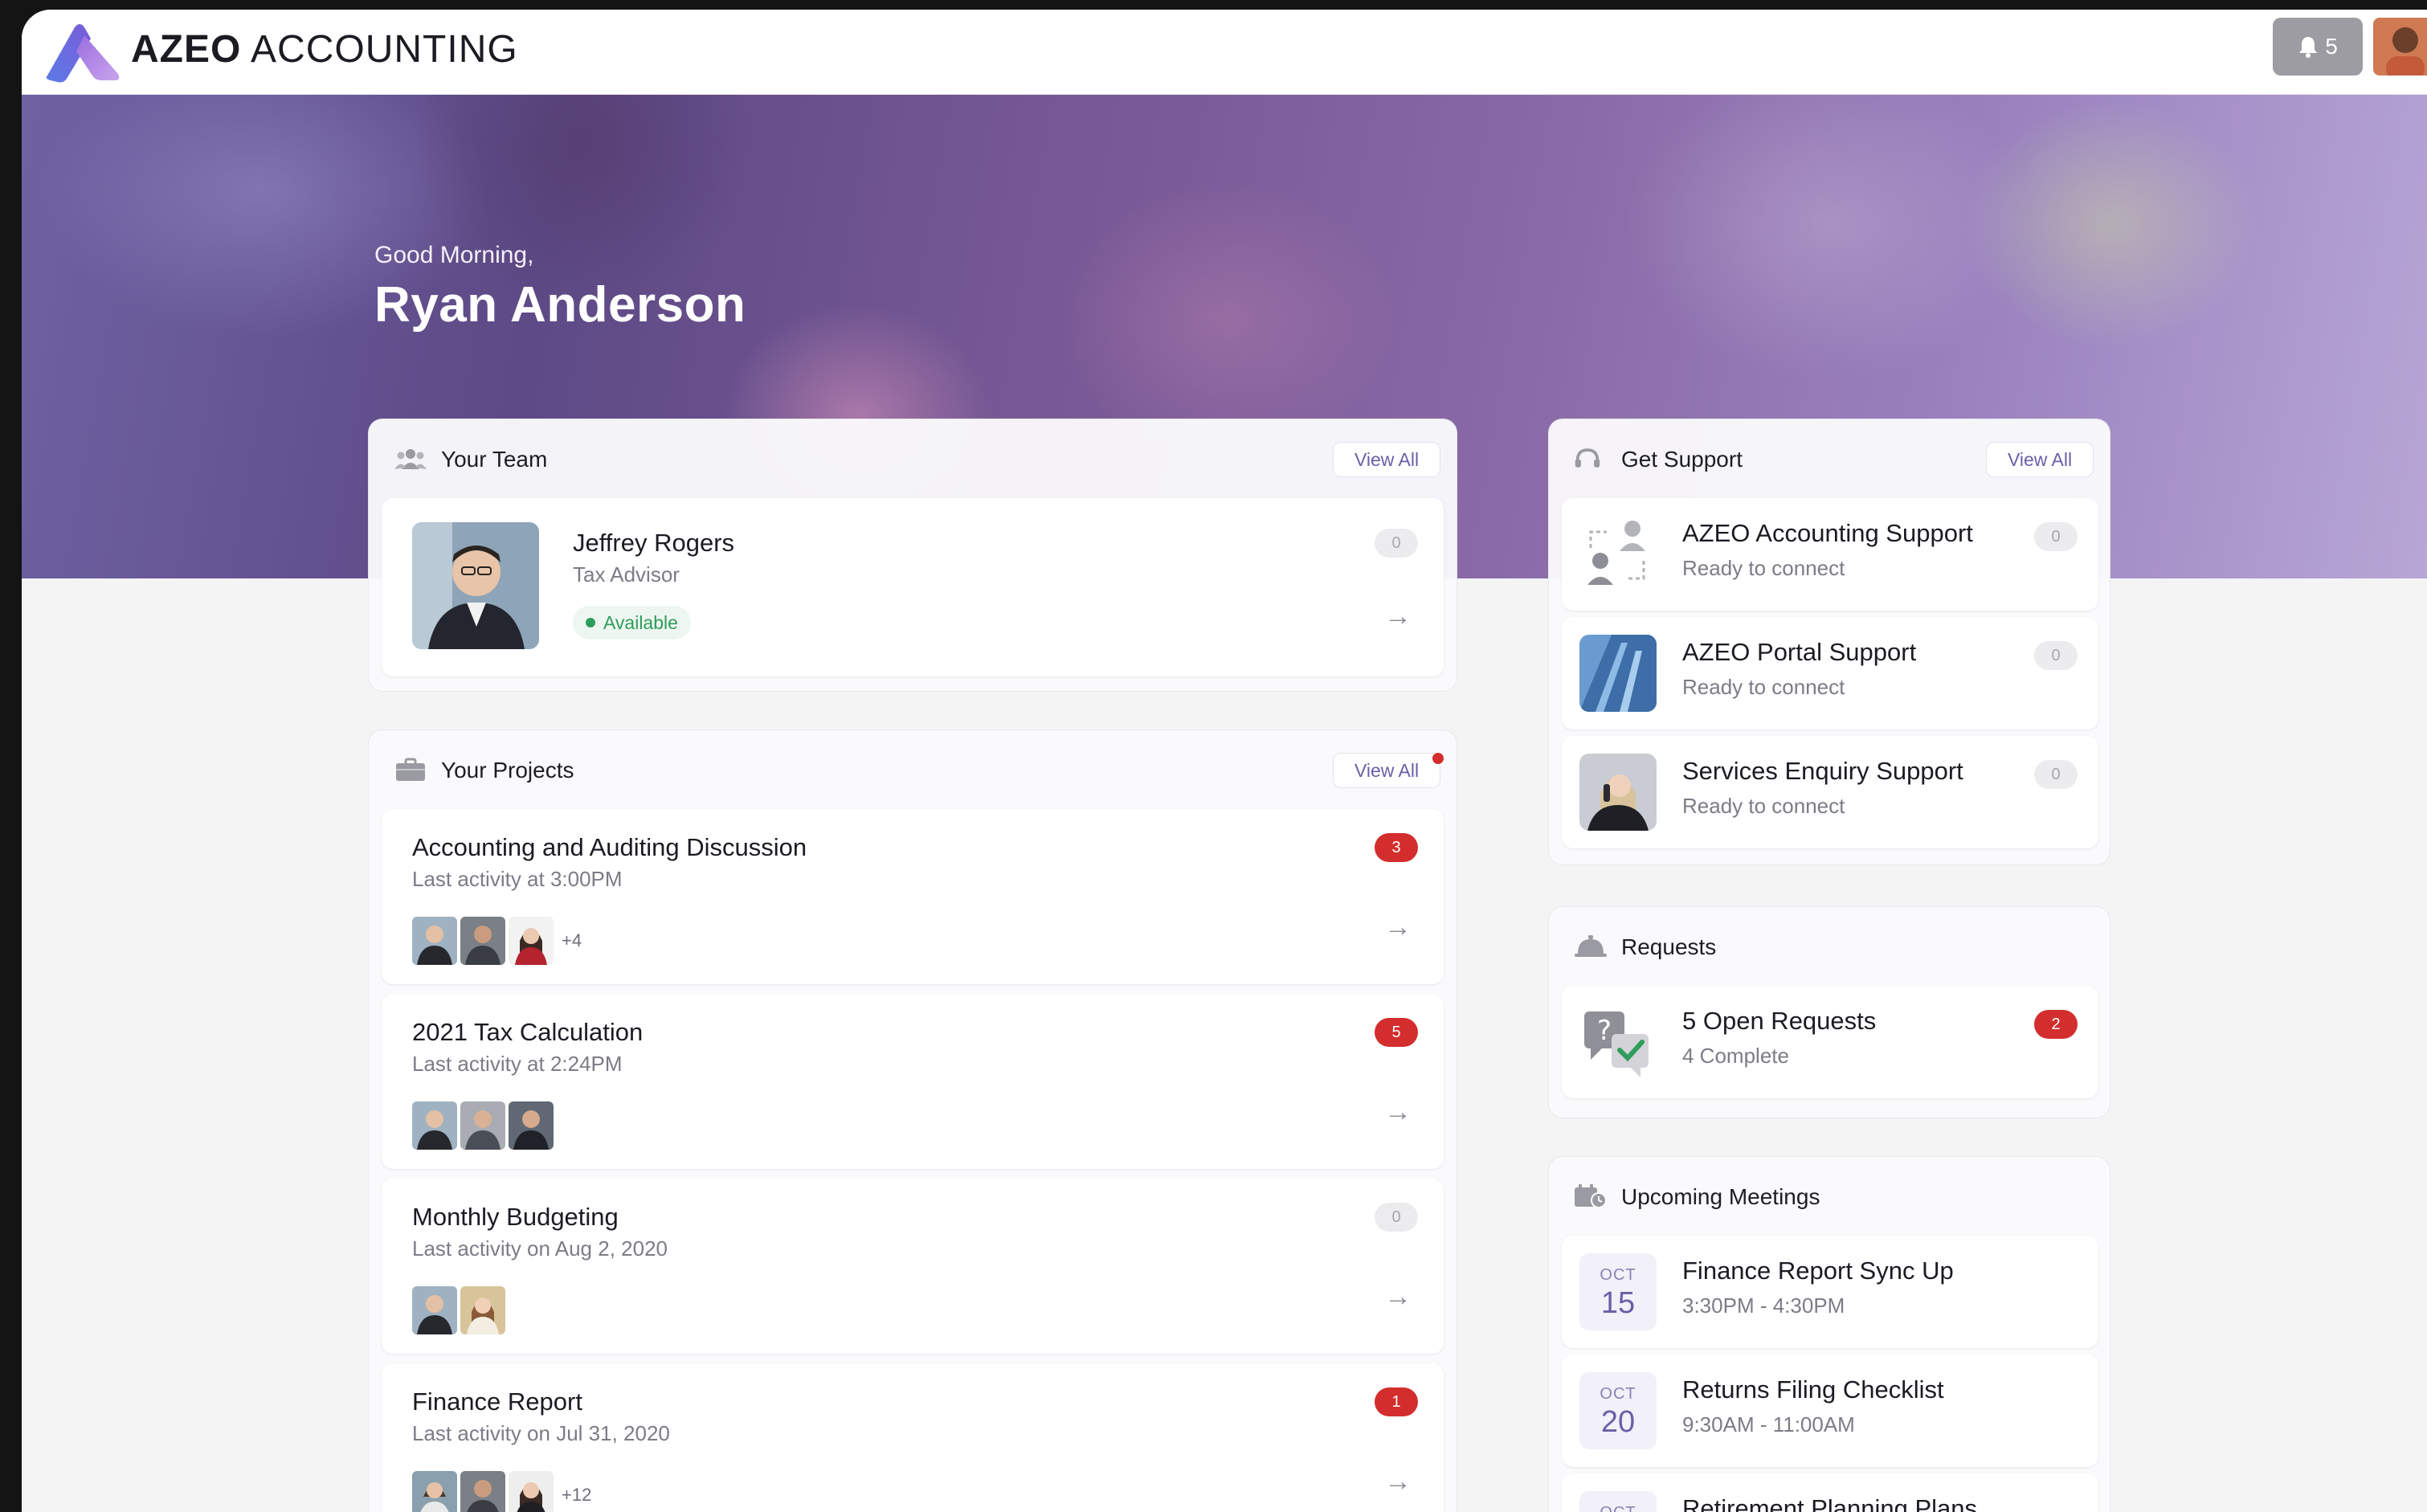  I want to click on brand-bold: AZEO, so click(186, 49).